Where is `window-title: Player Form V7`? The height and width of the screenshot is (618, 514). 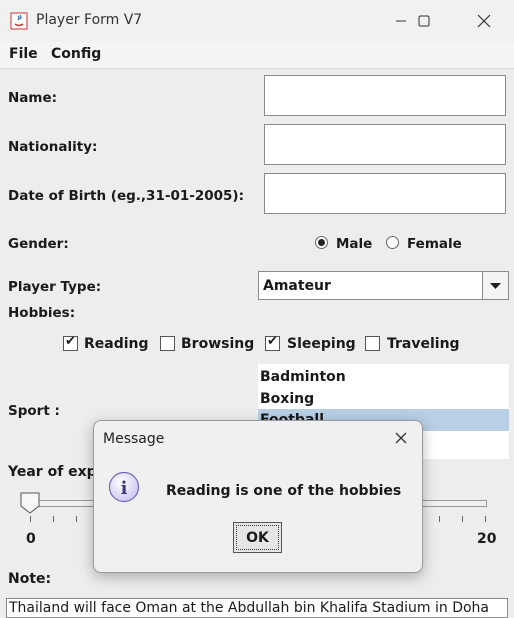
window-title: Player Form V7 is located at coordinates (89, 20).